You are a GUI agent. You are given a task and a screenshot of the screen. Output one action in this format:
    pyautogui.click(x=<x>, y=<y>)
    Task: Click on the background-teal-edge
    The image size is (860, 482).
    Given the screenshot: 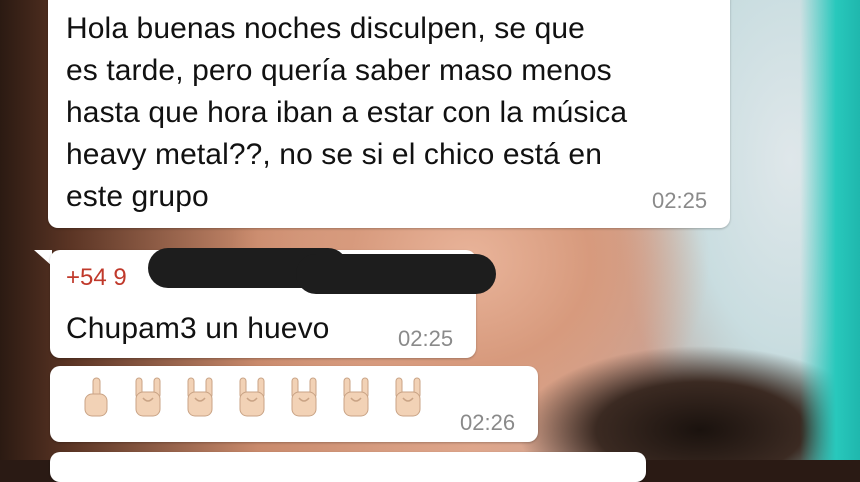 What is the action you would take?
    pyautogui.click(x=830, y=230)
    